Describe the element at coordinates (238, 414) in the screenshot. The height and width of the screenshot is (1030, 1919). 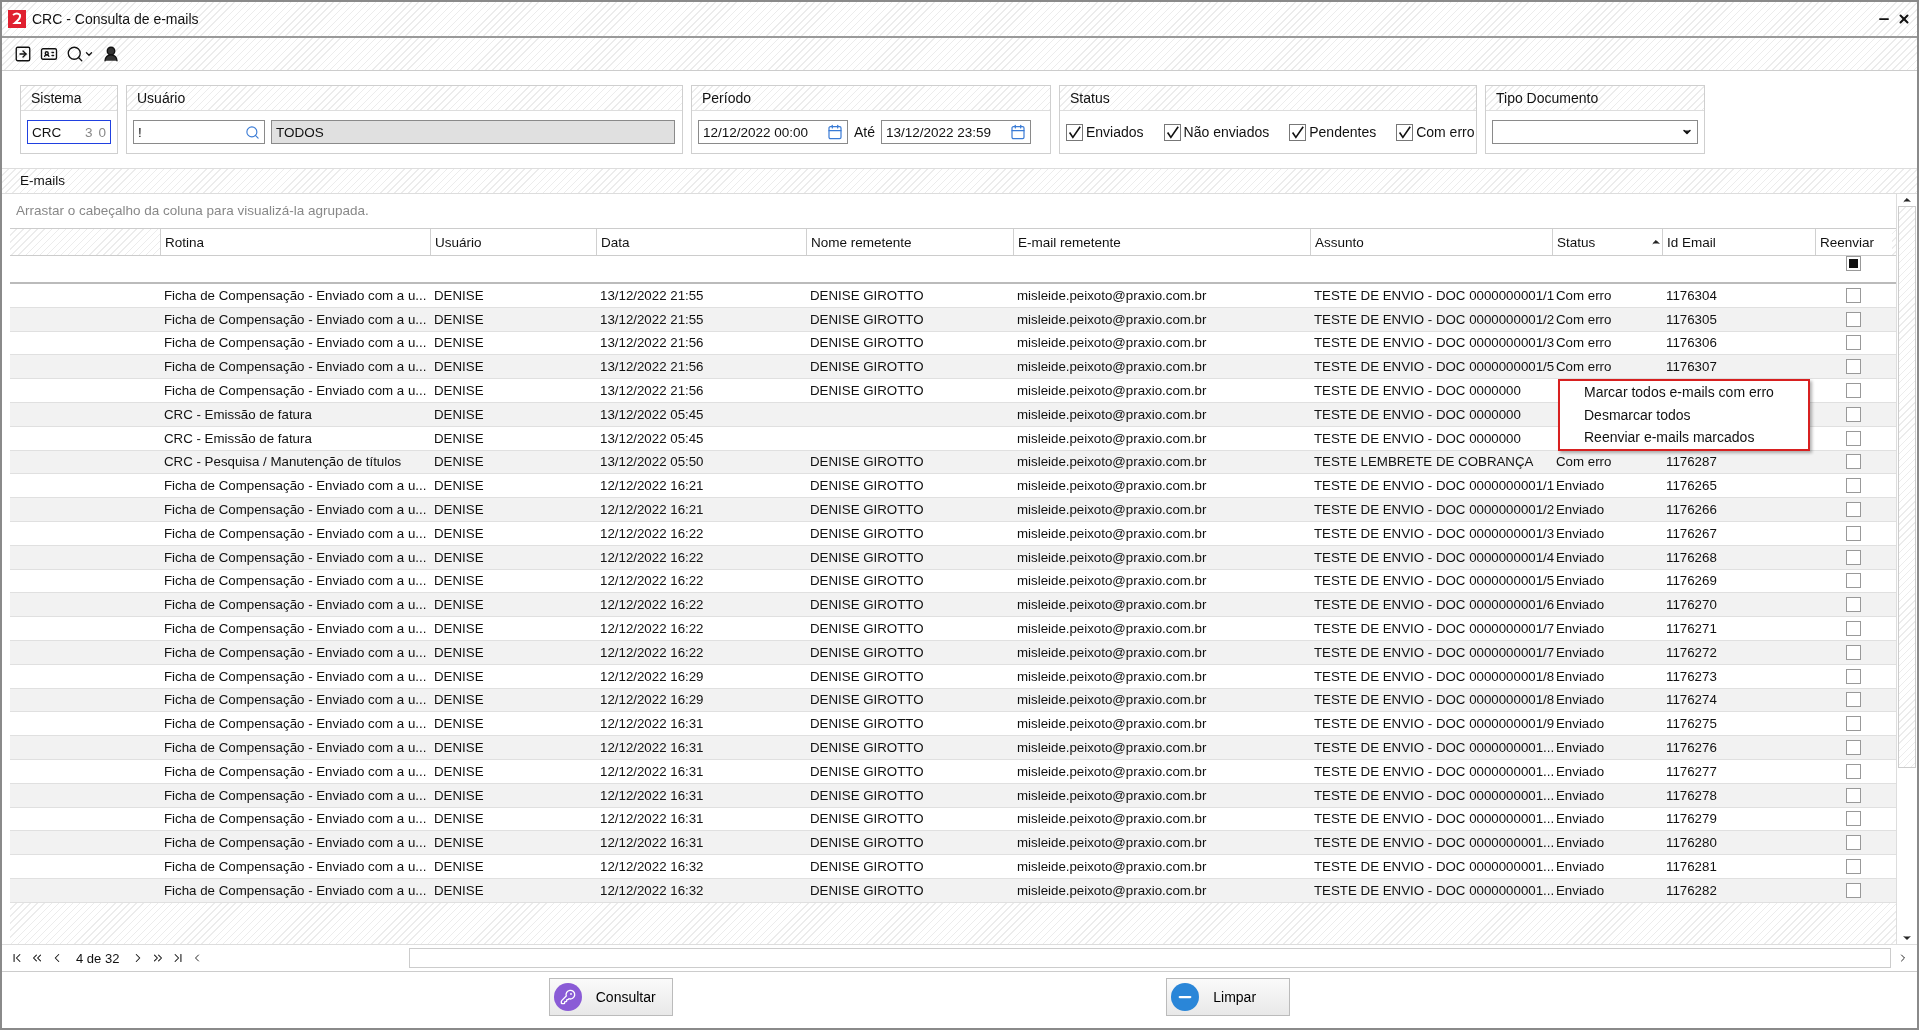
I see `table-cell-text: CRC - Emissão de fatura` at that location.